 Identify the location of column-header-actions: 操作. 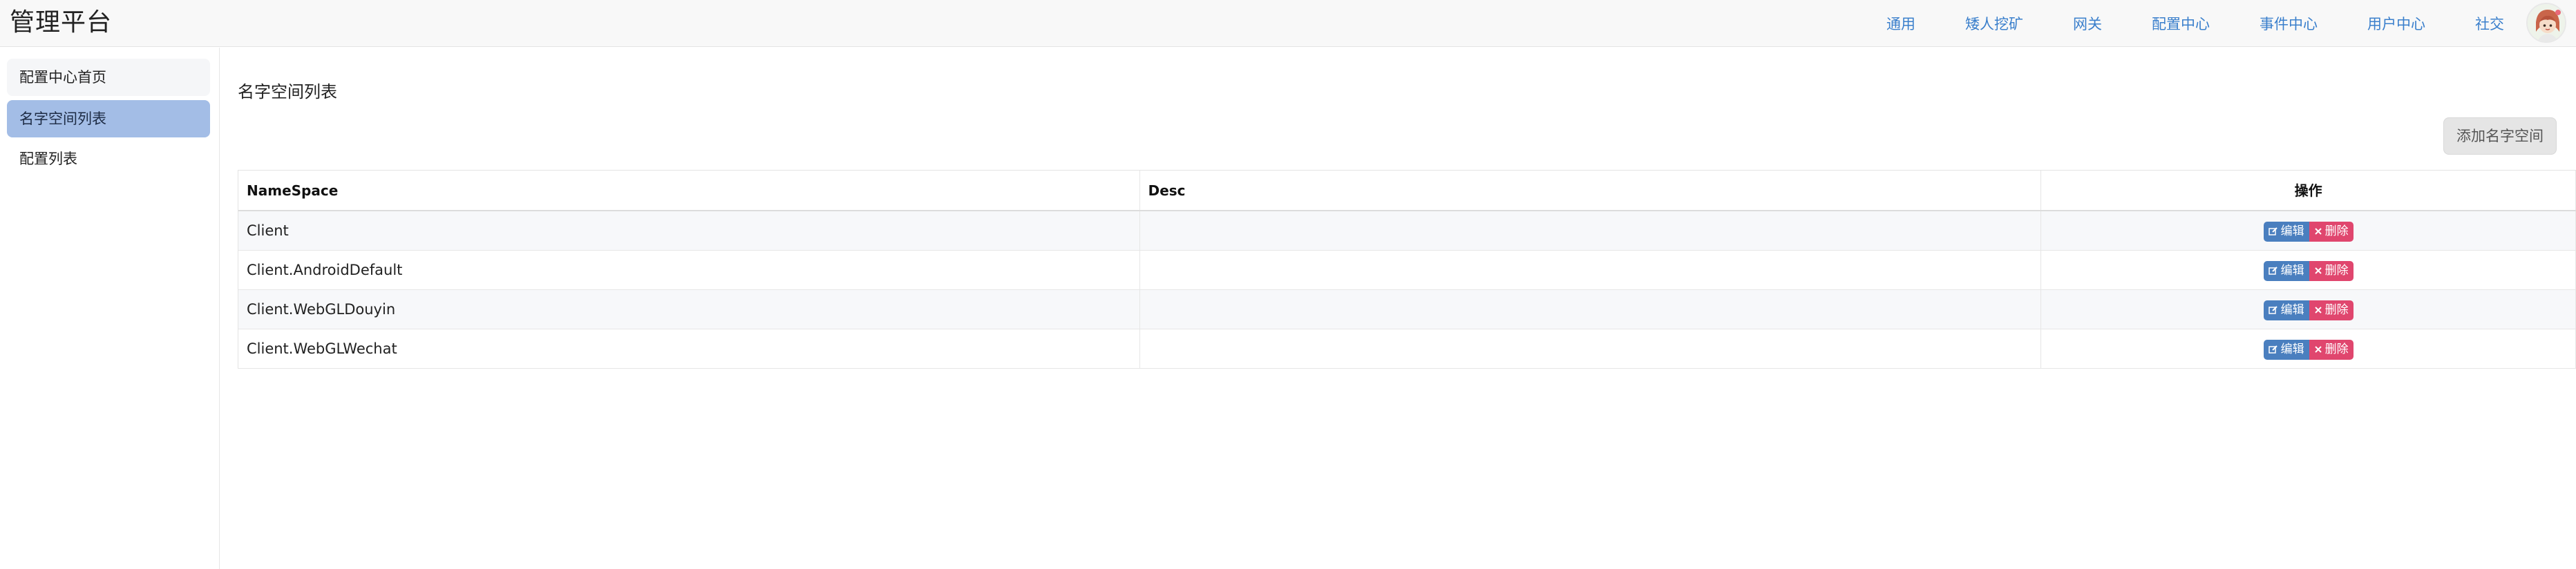
(2308, 190).